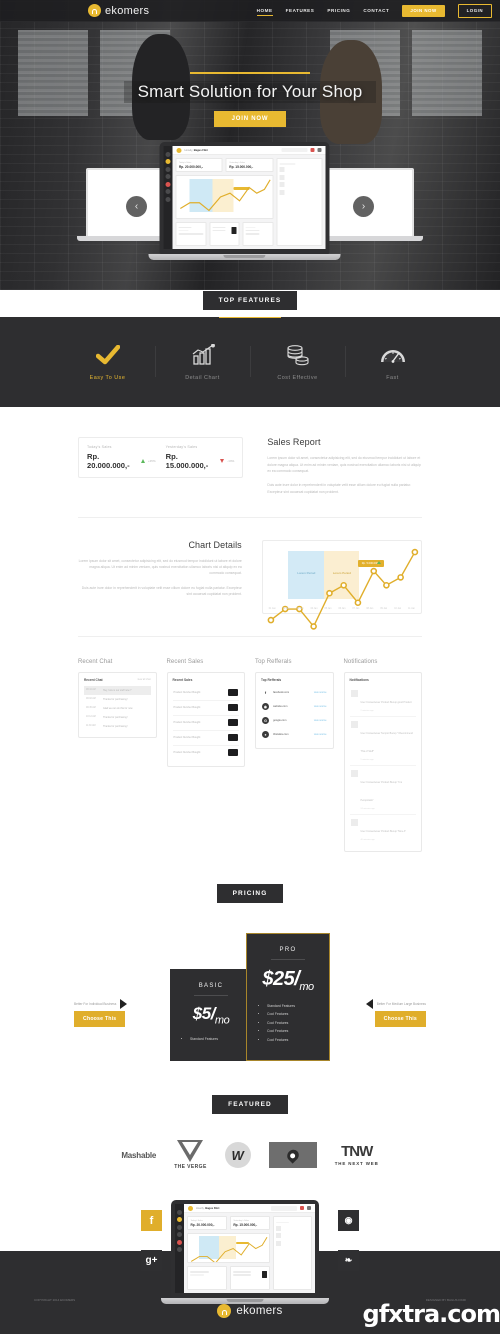 The width and height of the screenshot is (500, 1334). I want to click on google-icon: G, so click(265, 721).